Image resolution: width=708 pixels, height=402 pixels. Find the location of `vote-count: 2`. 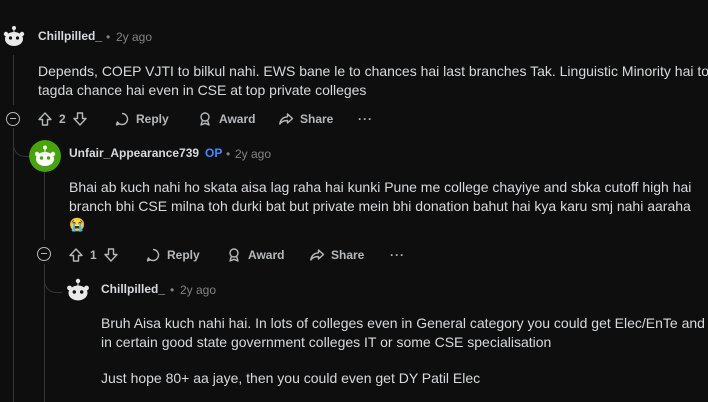

vote-count: 2 is located at coordinates (62, 119).